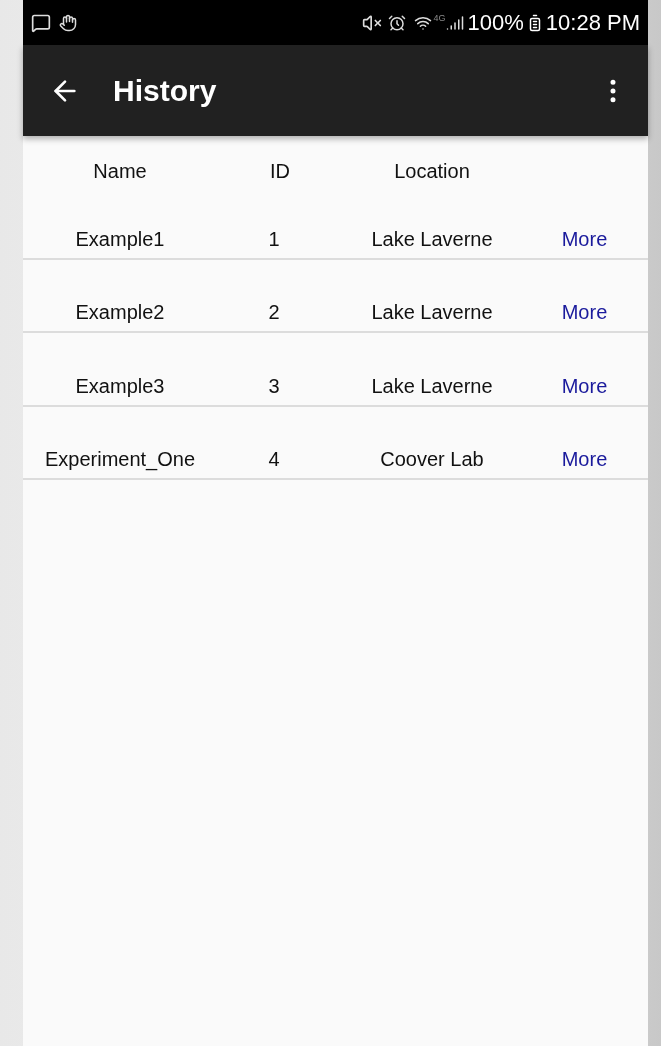 The height and width of the screenshot is (1046, 661). I want to click on column-header: Location, so click(432, 171).